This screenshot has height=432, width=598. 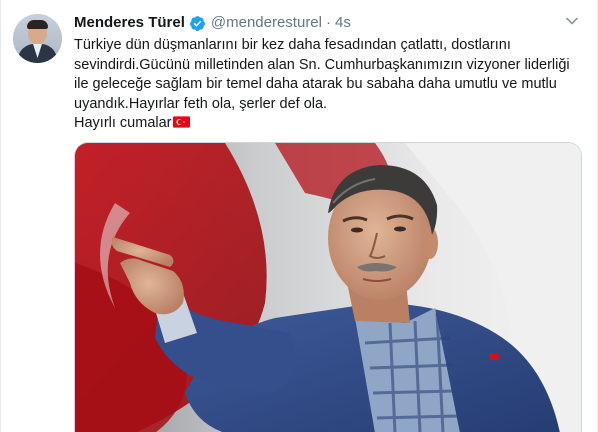 I want to click on chevron-down-icon, so click(x=572, y=21).